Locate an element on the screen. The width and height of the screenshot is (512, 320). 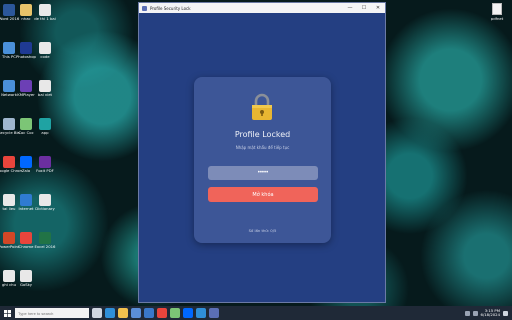
desktop-icon-label: Dictionary is located at coordinates (45, 209).